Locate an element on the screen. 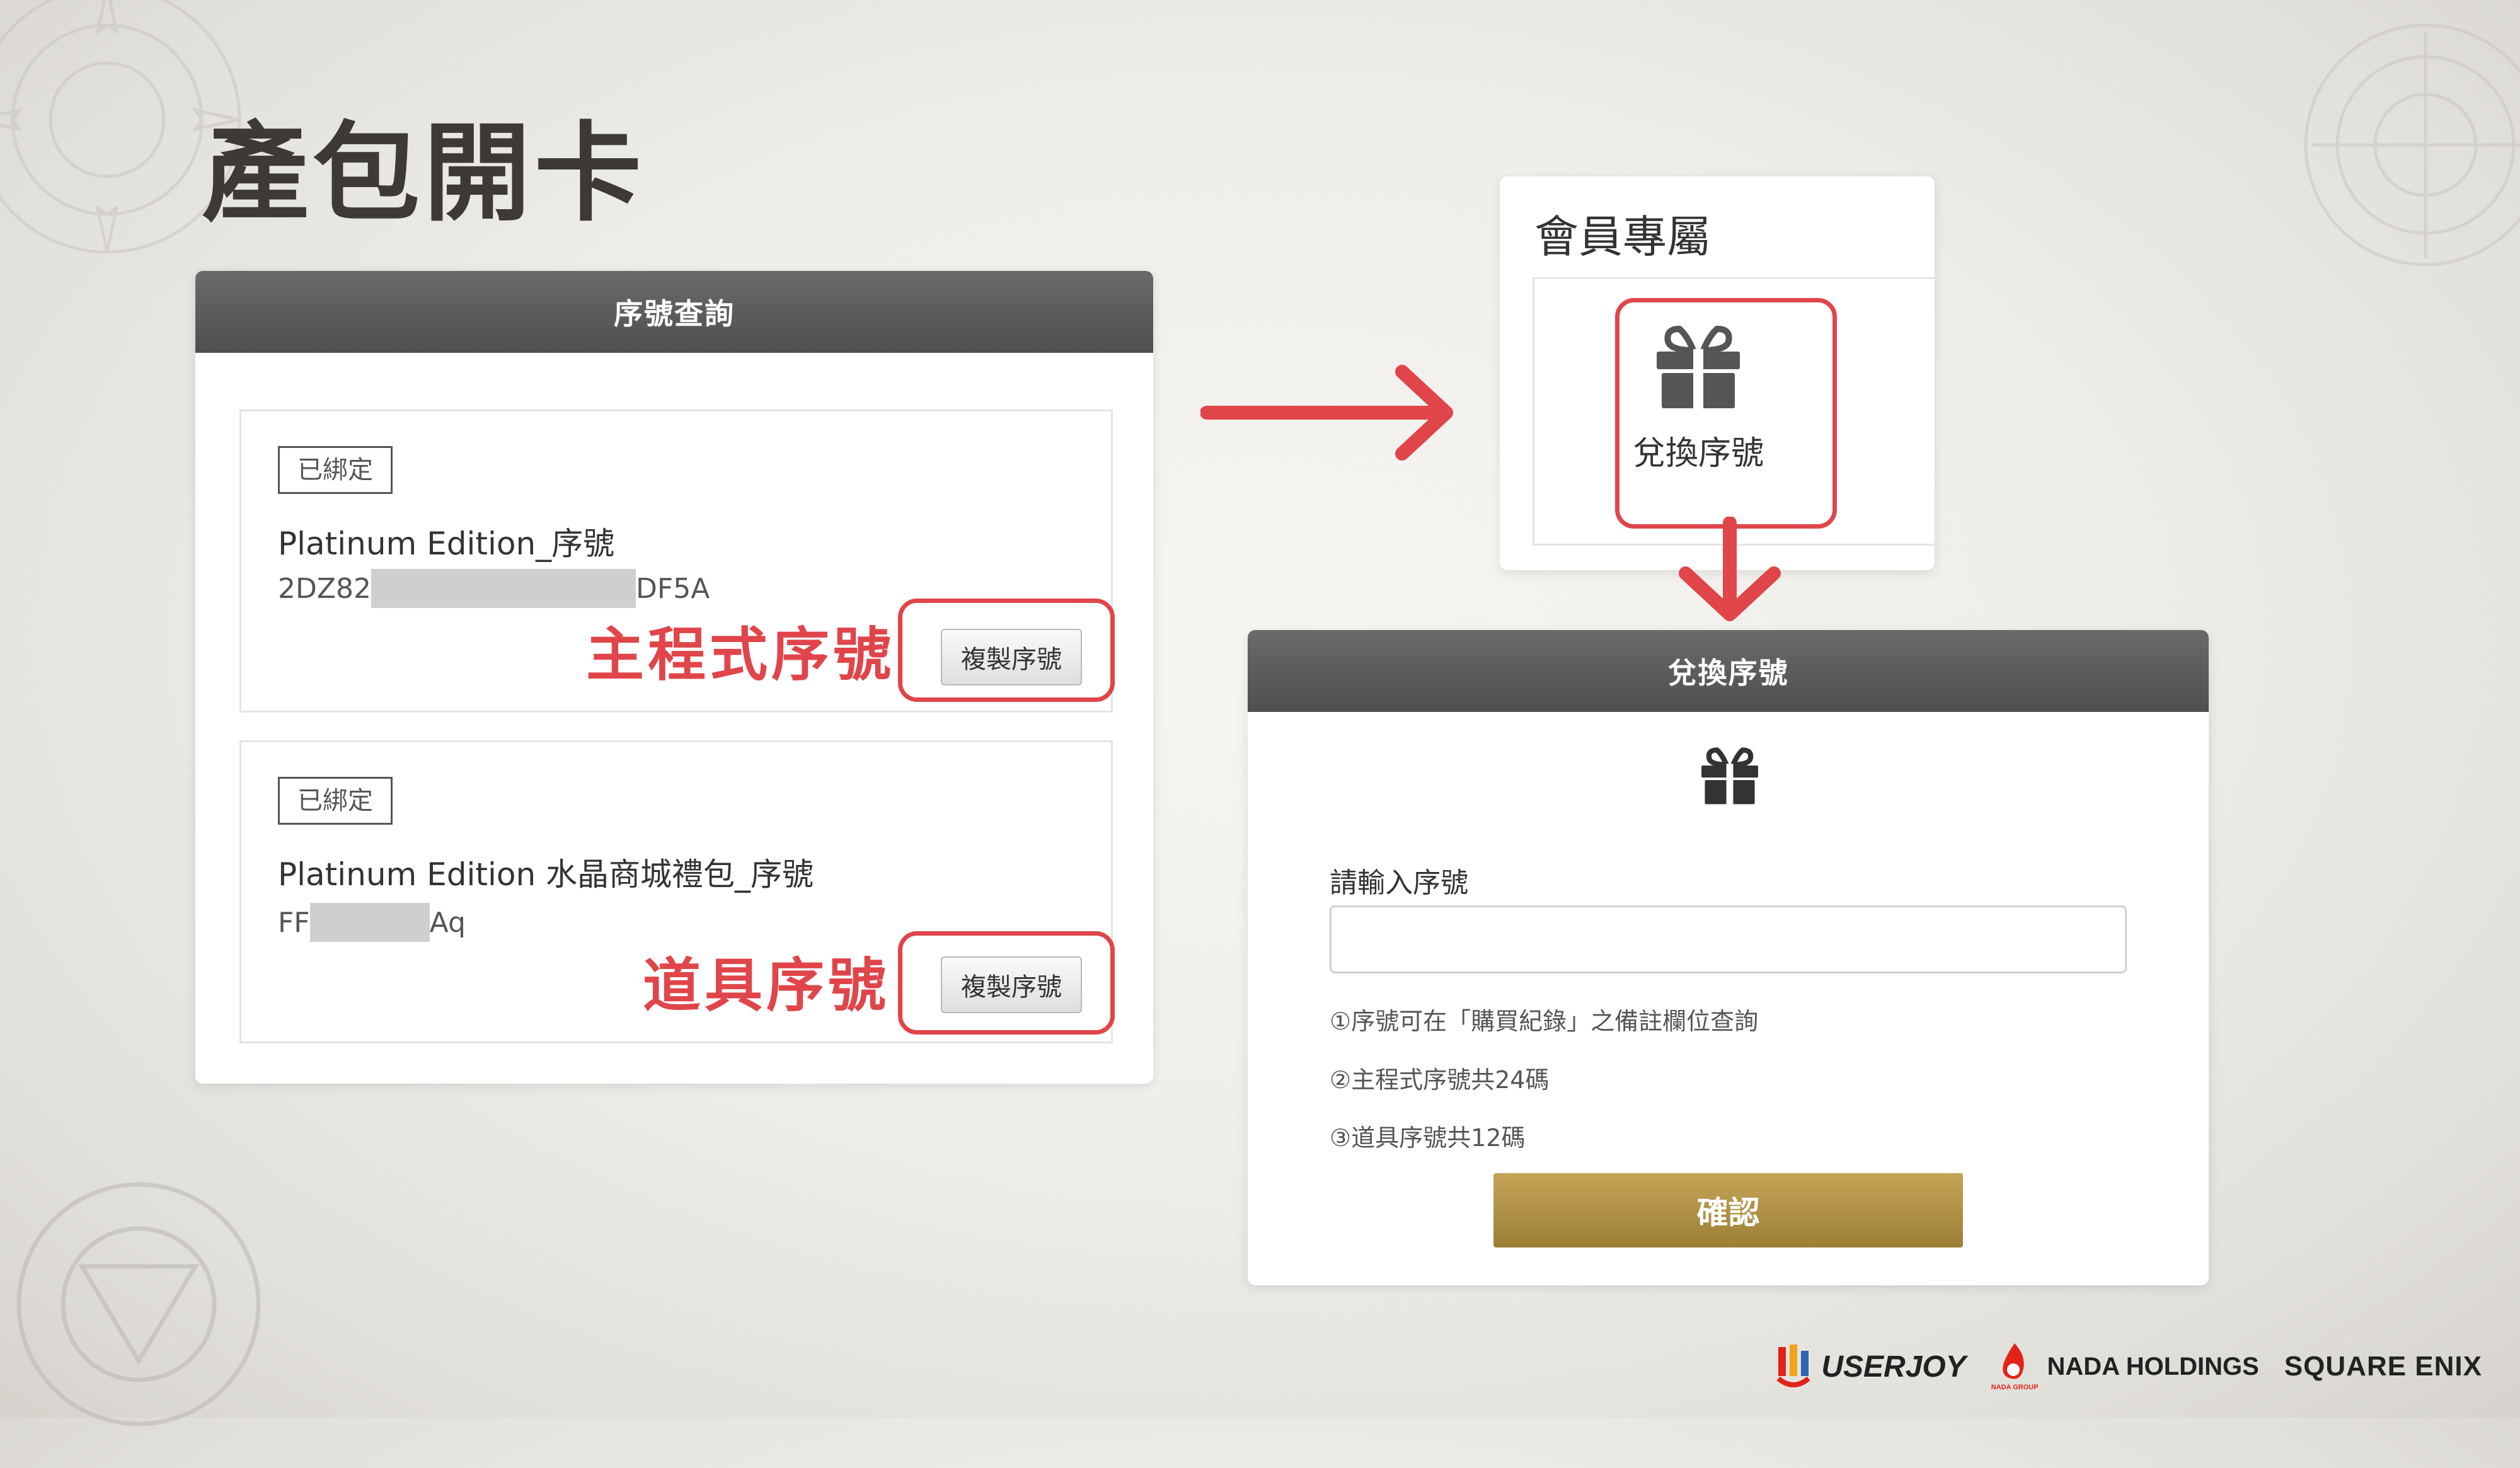 The width and height of the screenshot is (2520, 1468). square-enix-wordmark: SQUARE ENIX is located at coordinates (2383, 1367).